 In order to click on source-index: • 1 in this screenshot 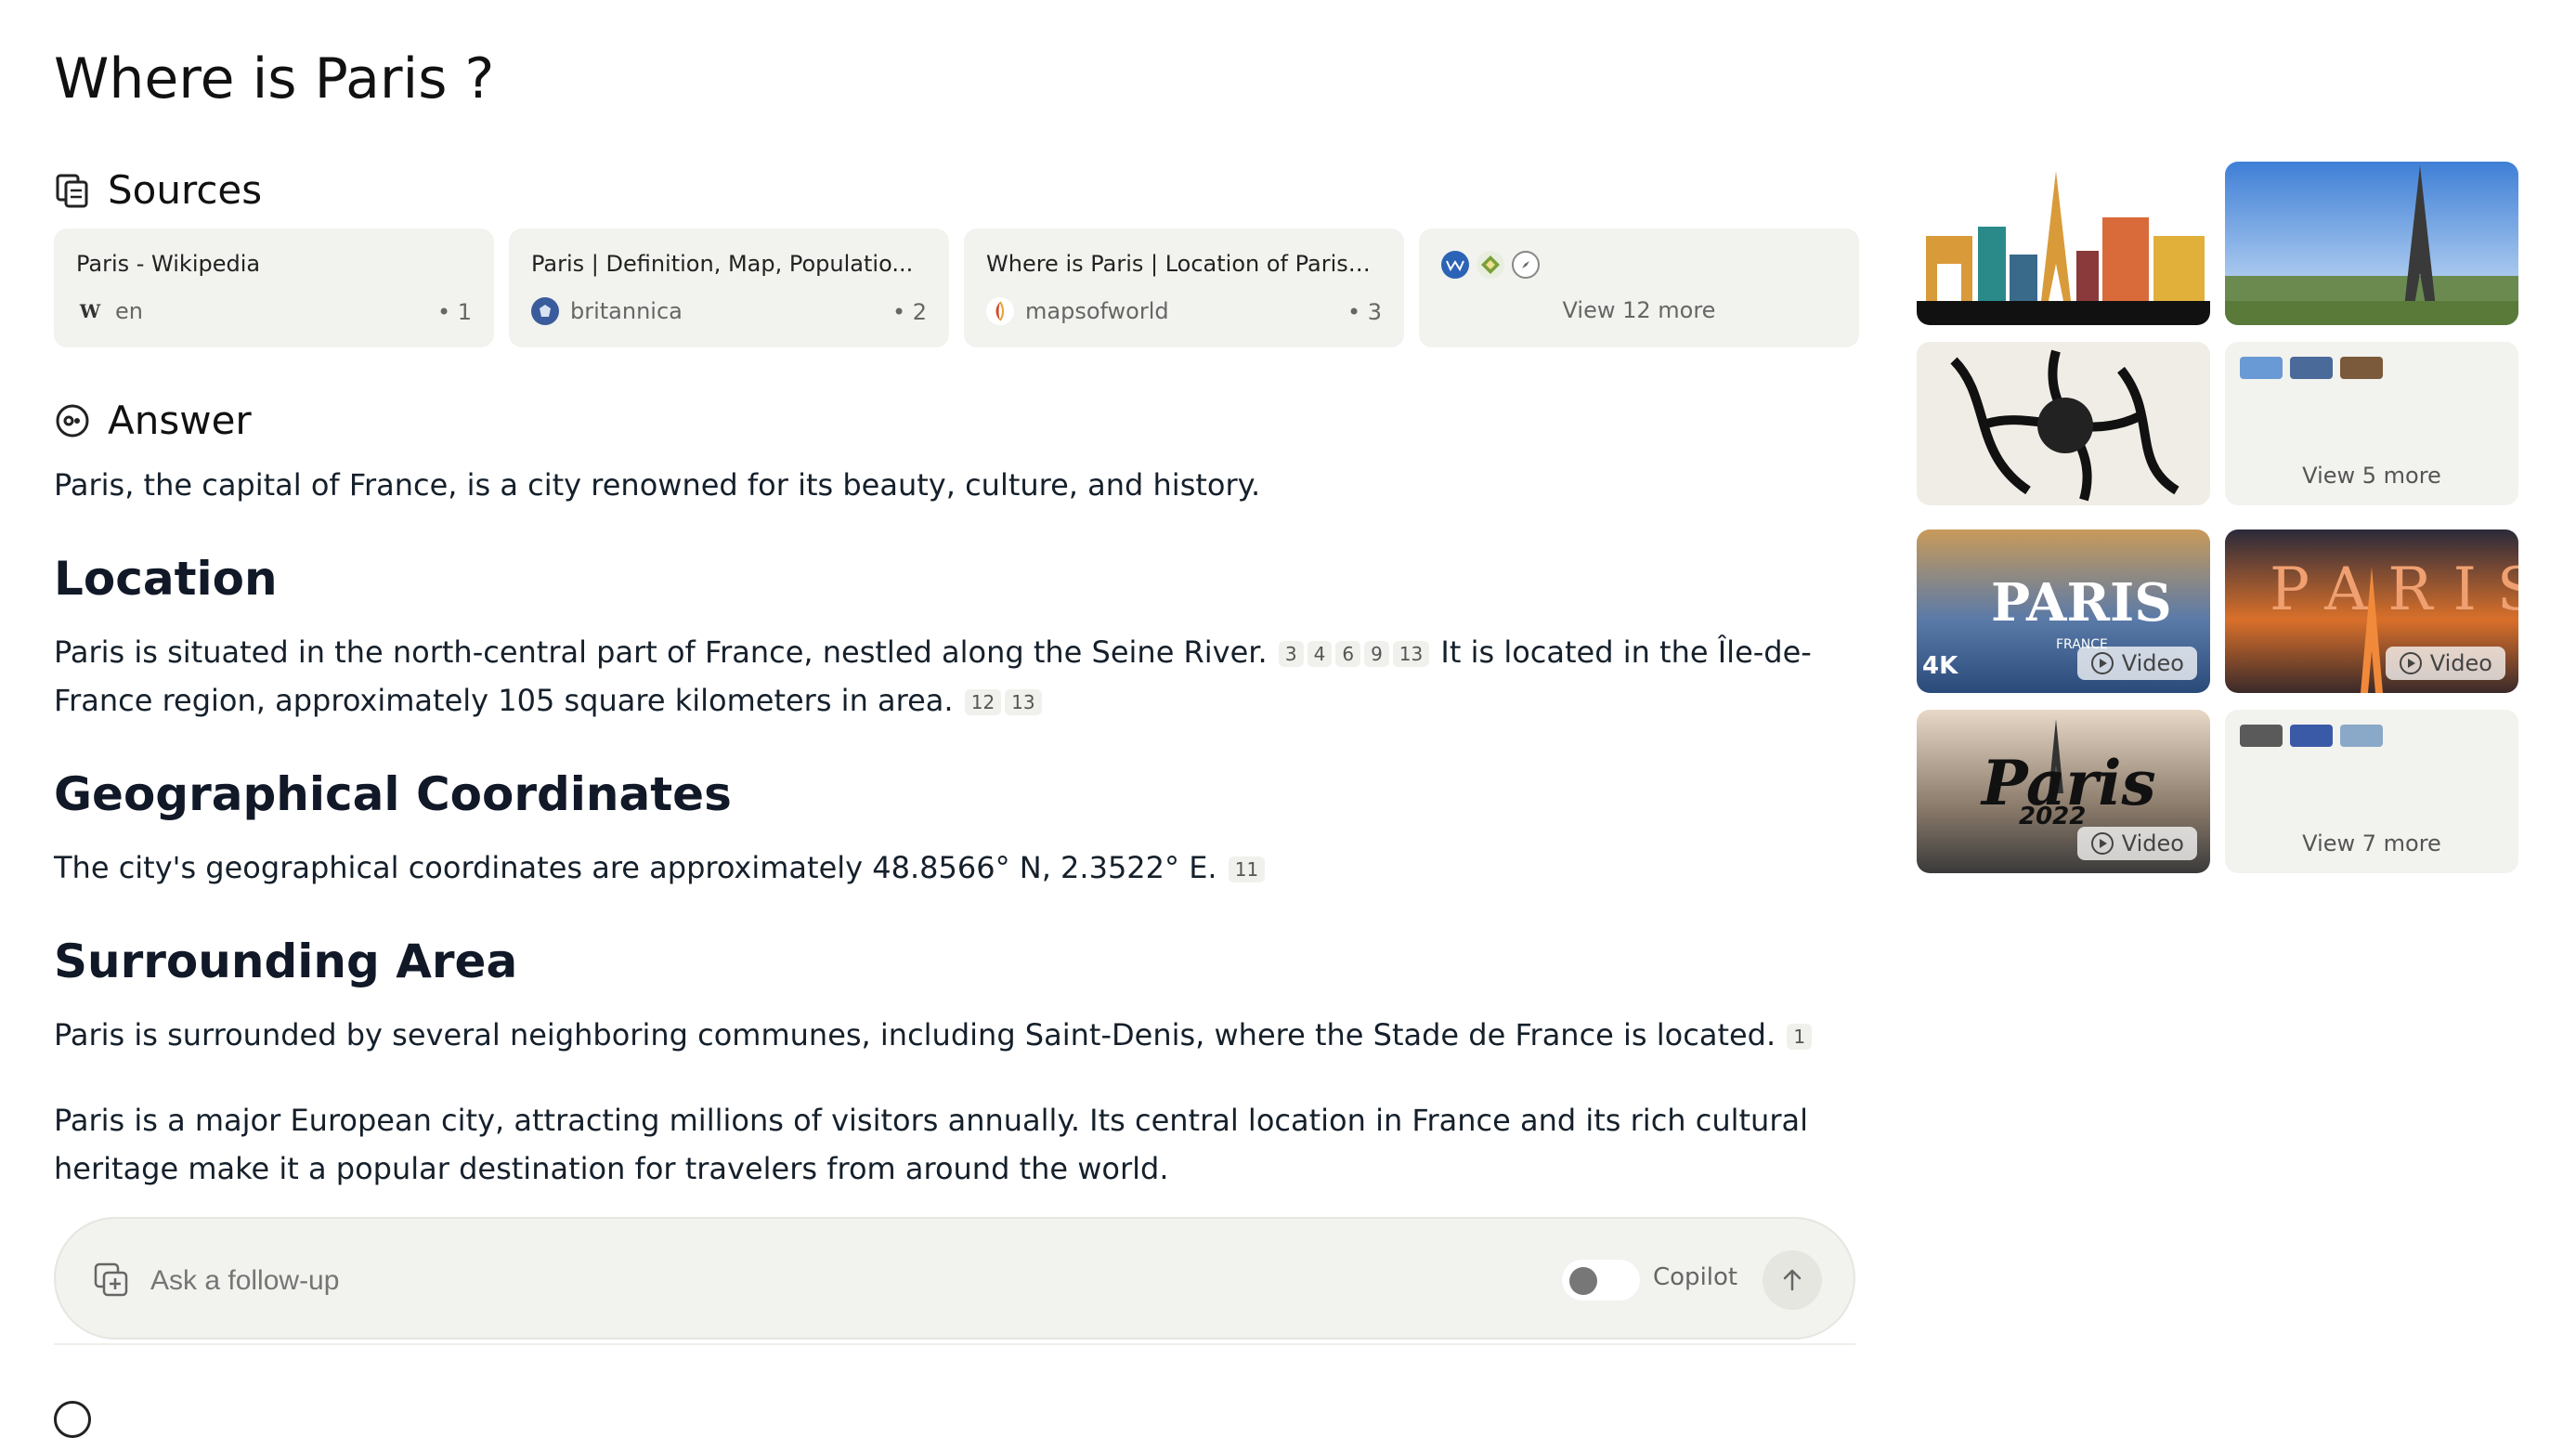, I will do `click(454, 312)`.